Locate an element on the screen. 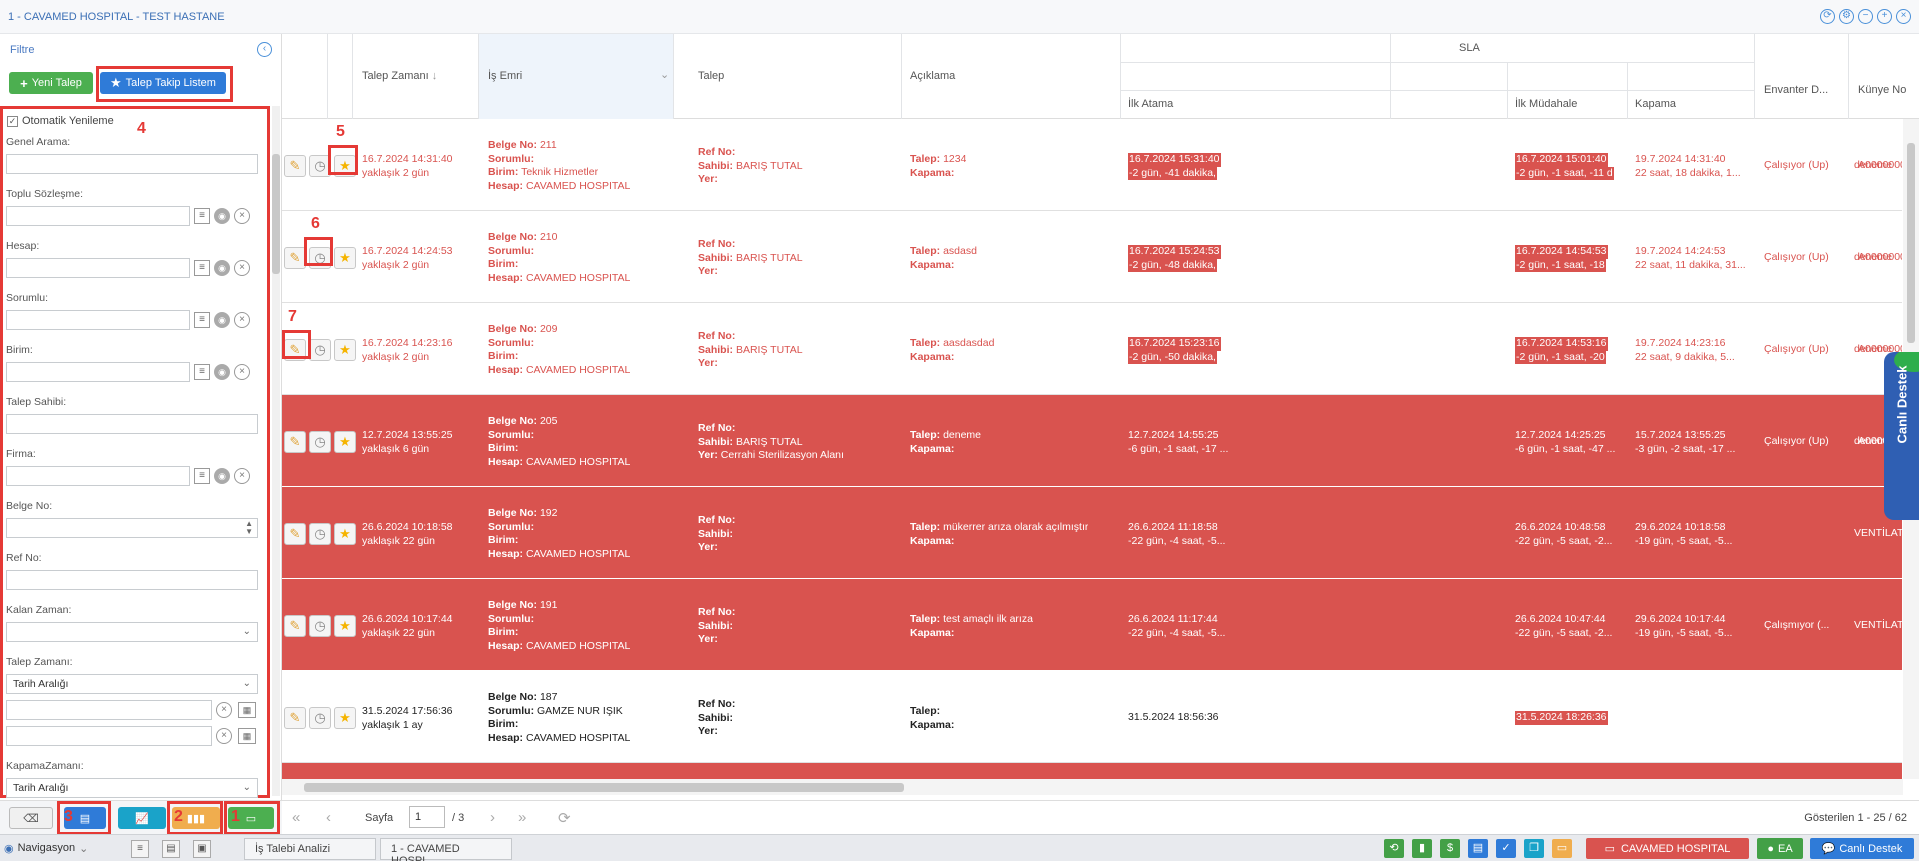 This screenshot has height=861, width=1919. trend-chart-button: 📈 is located at coordinates (142, 818).